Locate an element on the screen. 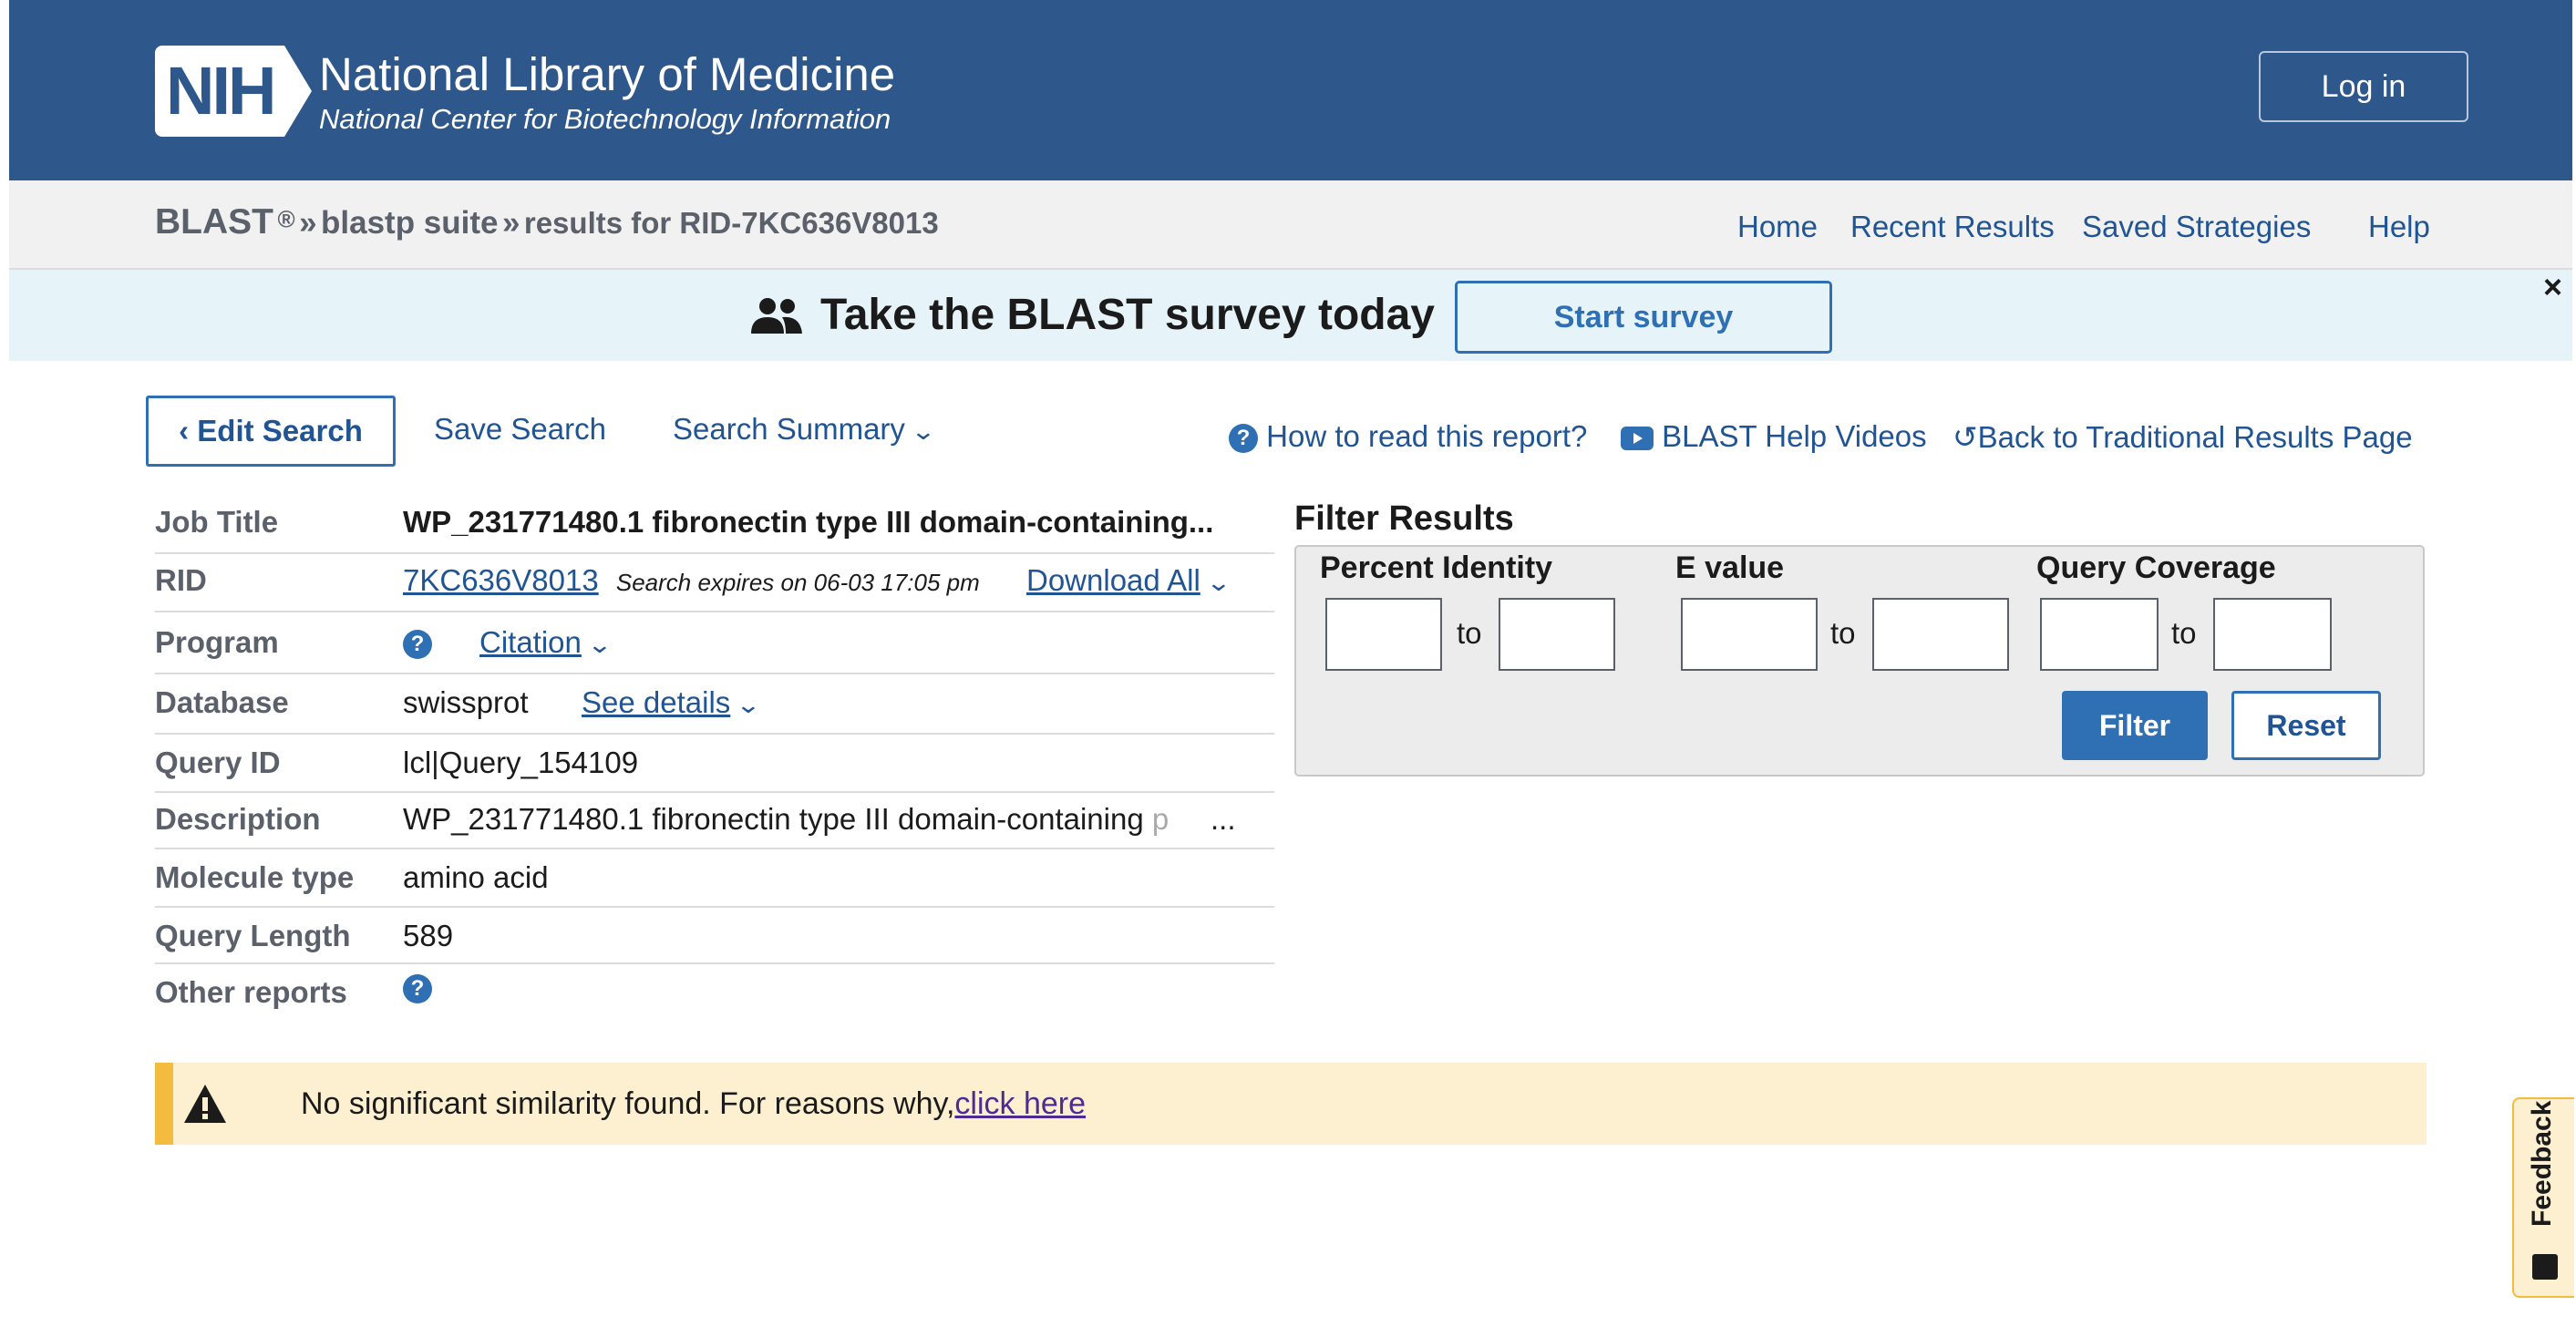 Image resolution: width=2576 pixels, height=1327 pixels. login-button: Log in is located at coordinates (2363, 86).